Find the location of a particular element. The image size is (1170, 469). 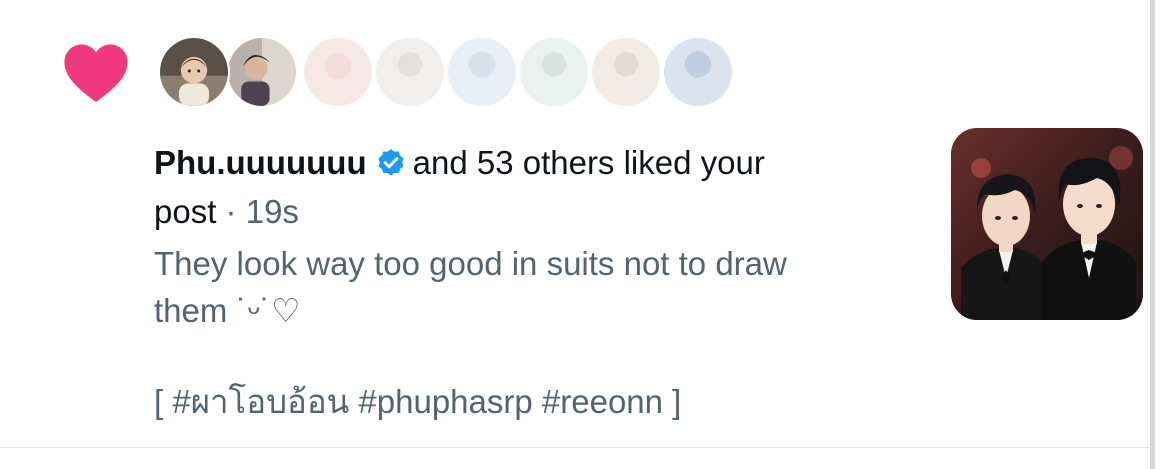

avatar-blurred-navy is located at coordinates (698, 72).